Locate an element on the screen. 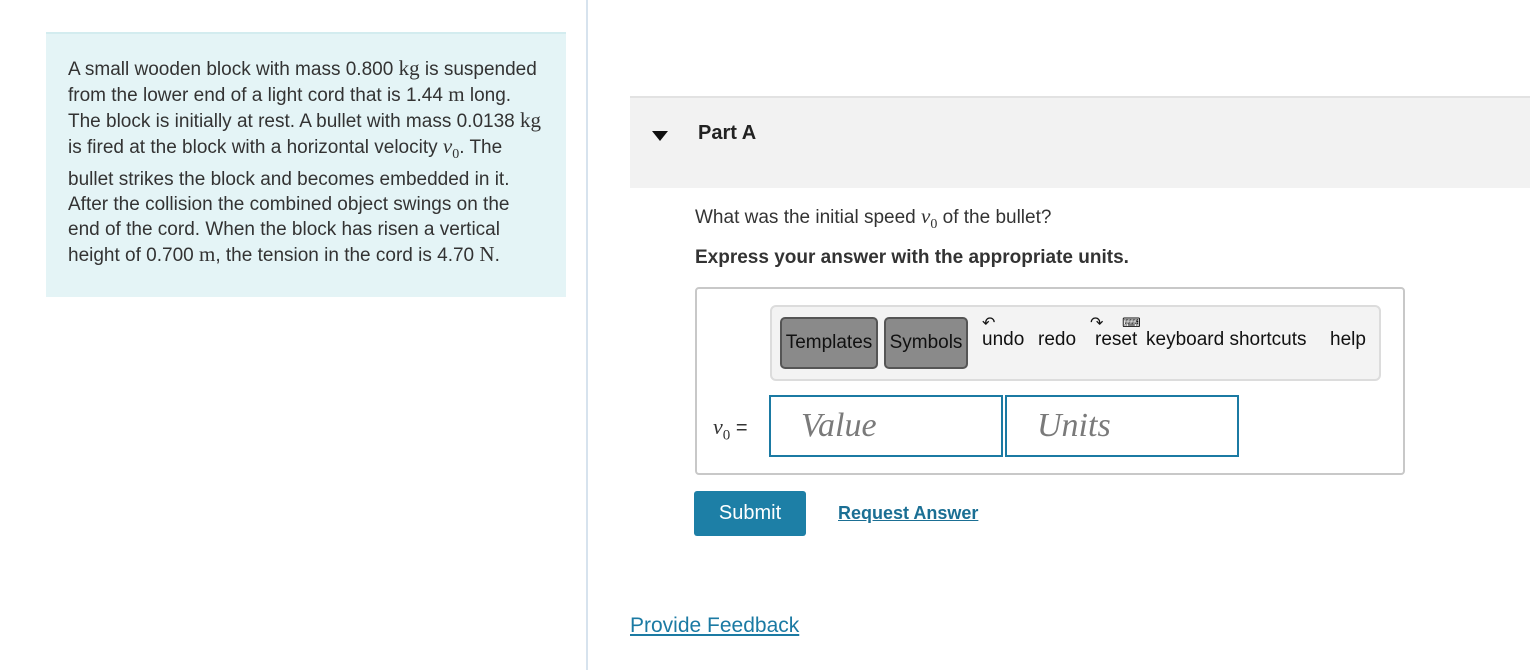 The height and width of the screenshot is (670, 1530). help-button: help is located at coordinates (1348, 340).